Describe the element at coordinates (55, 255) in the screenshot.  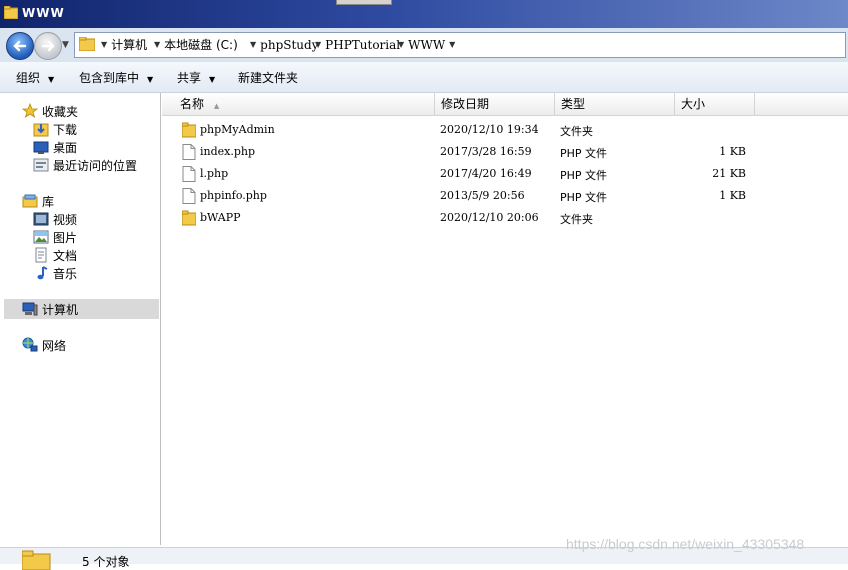
I see `nav-item-documents: 文档` at that location.